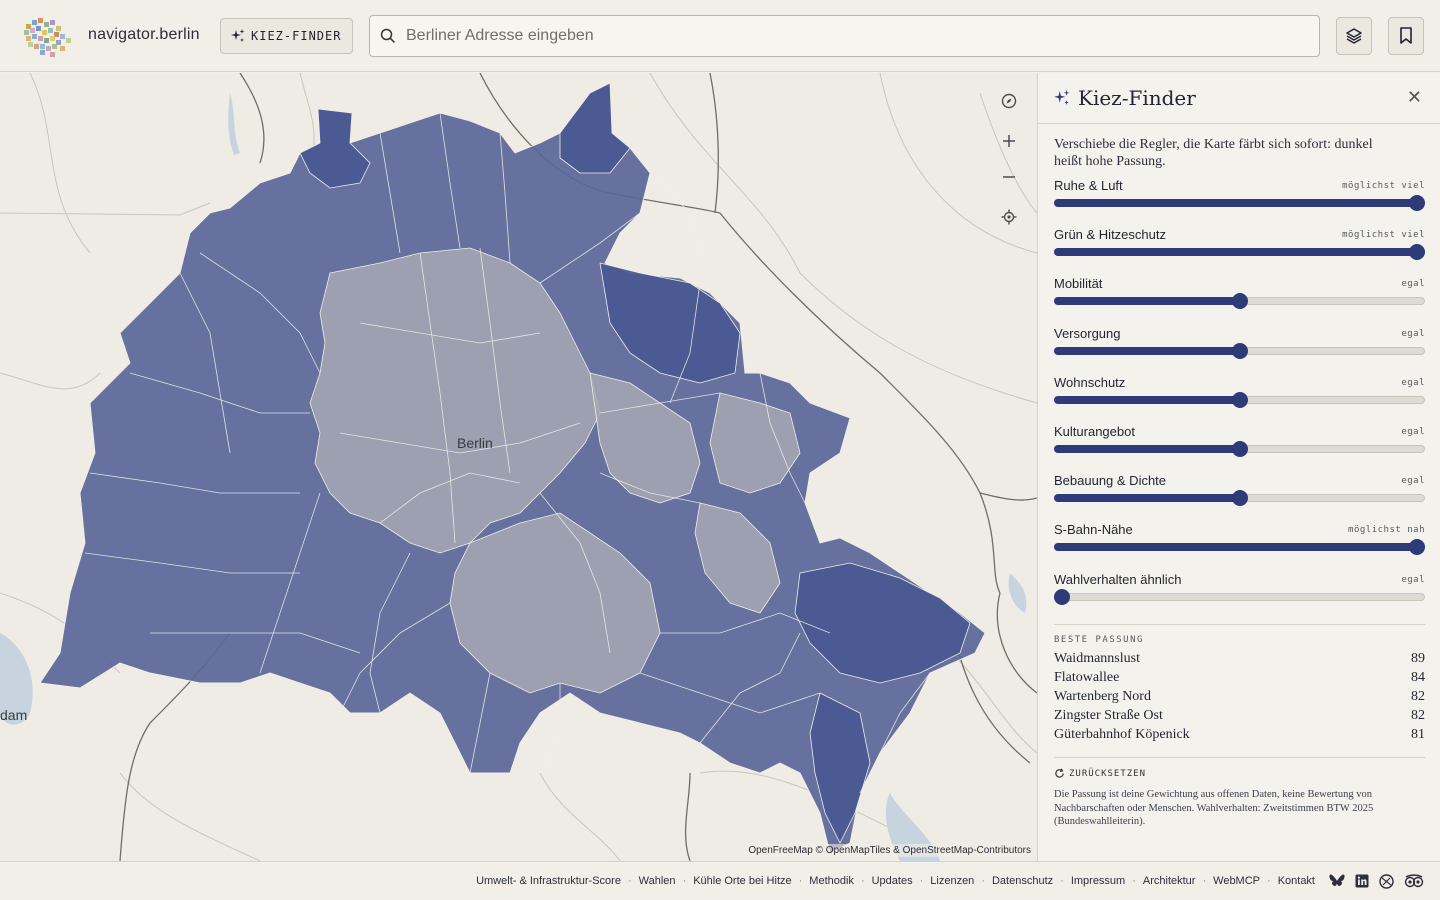  Describe the element at coordinates (1093, 530) in the screenshot. I see `slider-label: S-Bahn-Nähe` at that location.